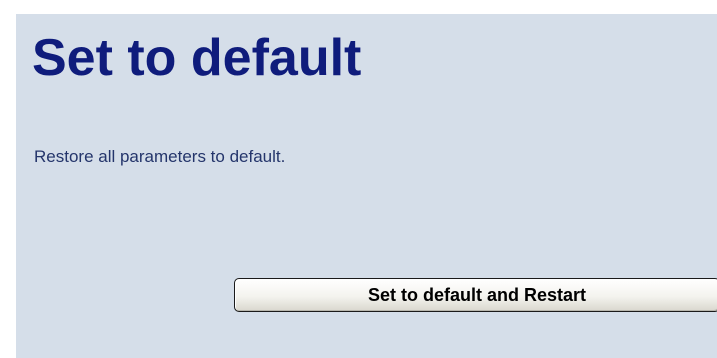  What do you see at coordinates (160, 156) in the screenshot?
I see `page-description: Restore all parameters to default.` at bounding box center [160, 156].